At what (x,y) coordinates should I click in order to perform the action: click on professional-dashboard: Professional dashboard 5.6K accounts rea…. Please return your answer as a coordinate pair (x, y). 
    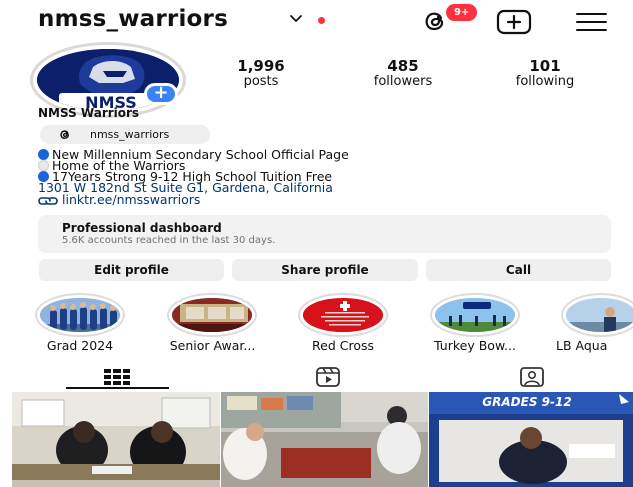
    Looking at the image, I should click on (324, 234).